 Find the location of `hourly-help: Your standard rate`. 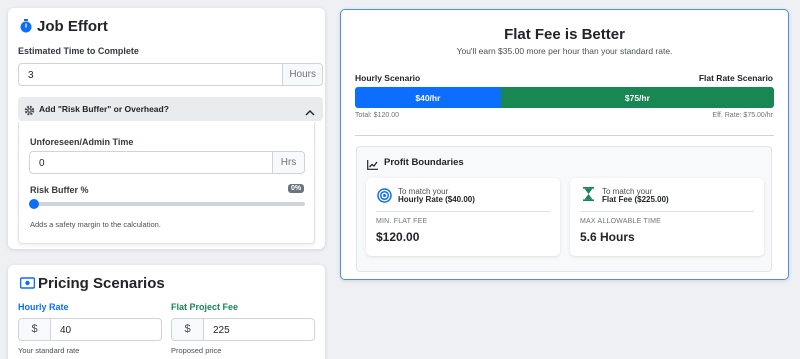

hourly-help: Your standard rate is located at coordinates (49, 350).